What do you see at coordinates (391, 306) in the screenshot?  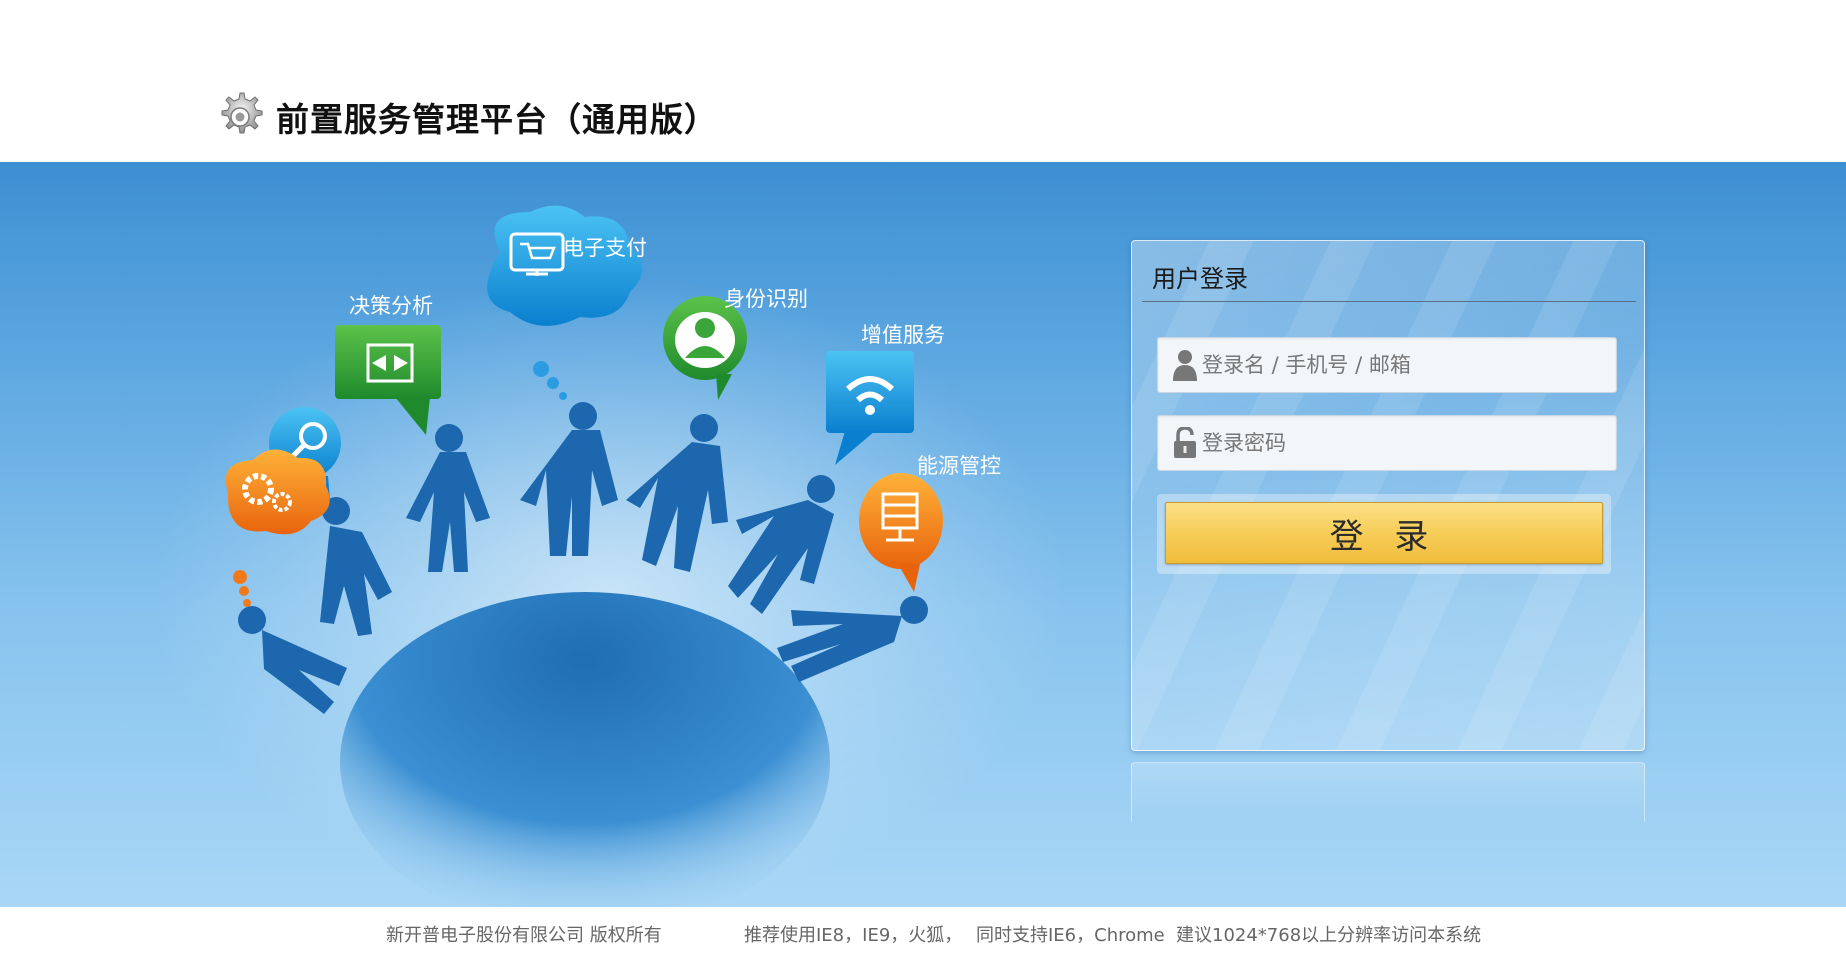 I see `label-decision: 决策分析` at bounding box center [391, 306].